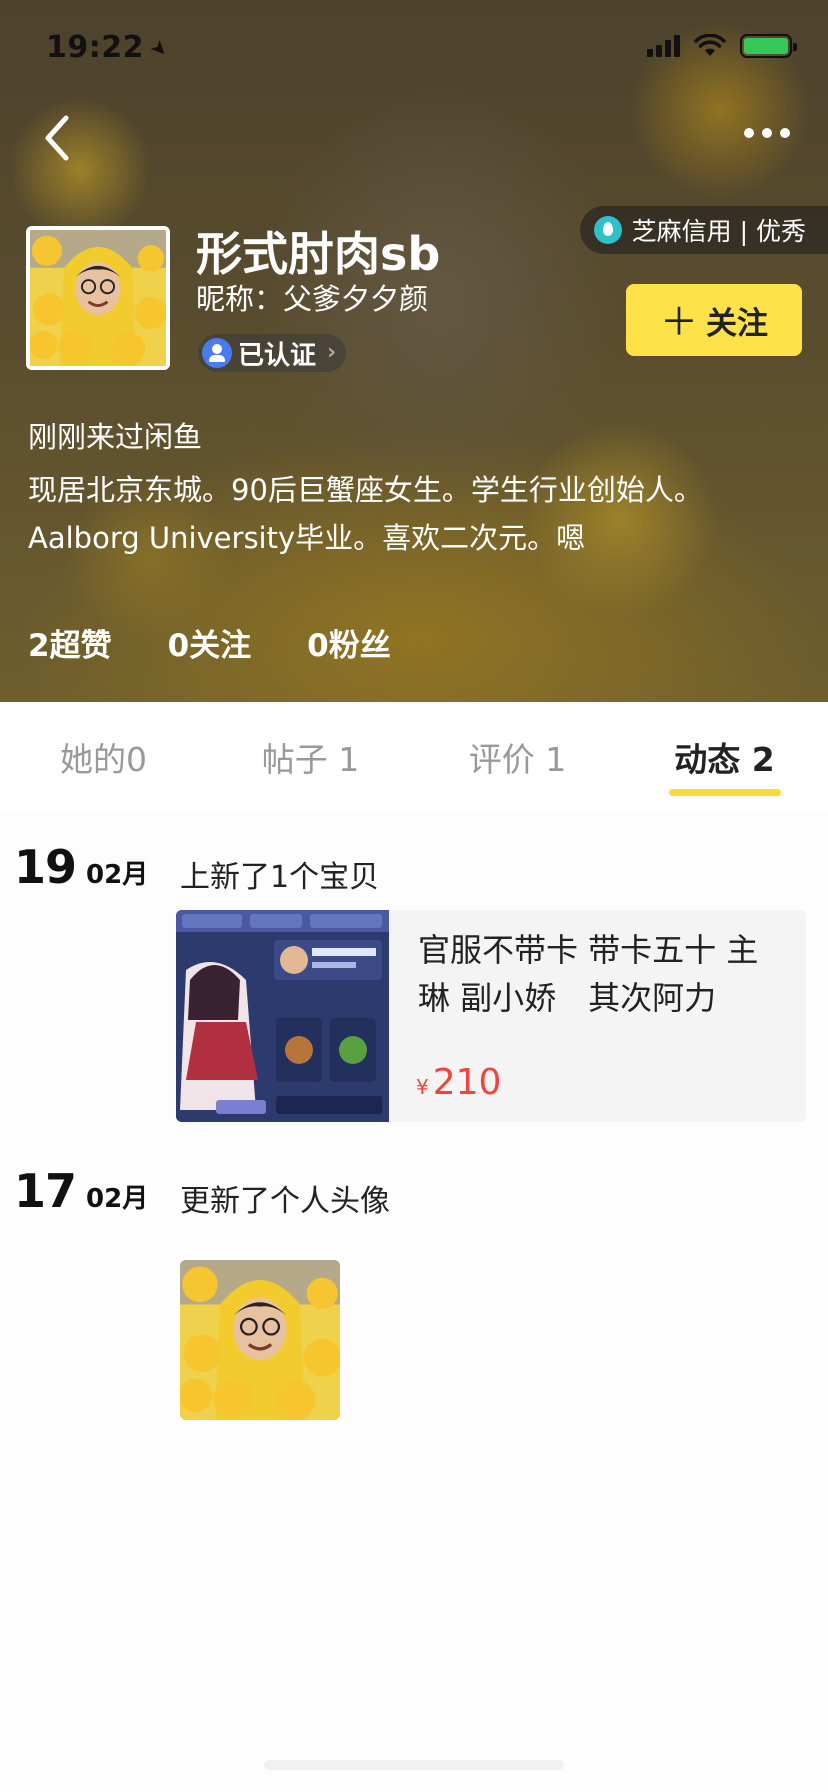 This screenshot has height=1792, width=828. Describe the element at coordinates (70, 642) in the screenshot. I see `stat-likes: 2超赞` at that location.